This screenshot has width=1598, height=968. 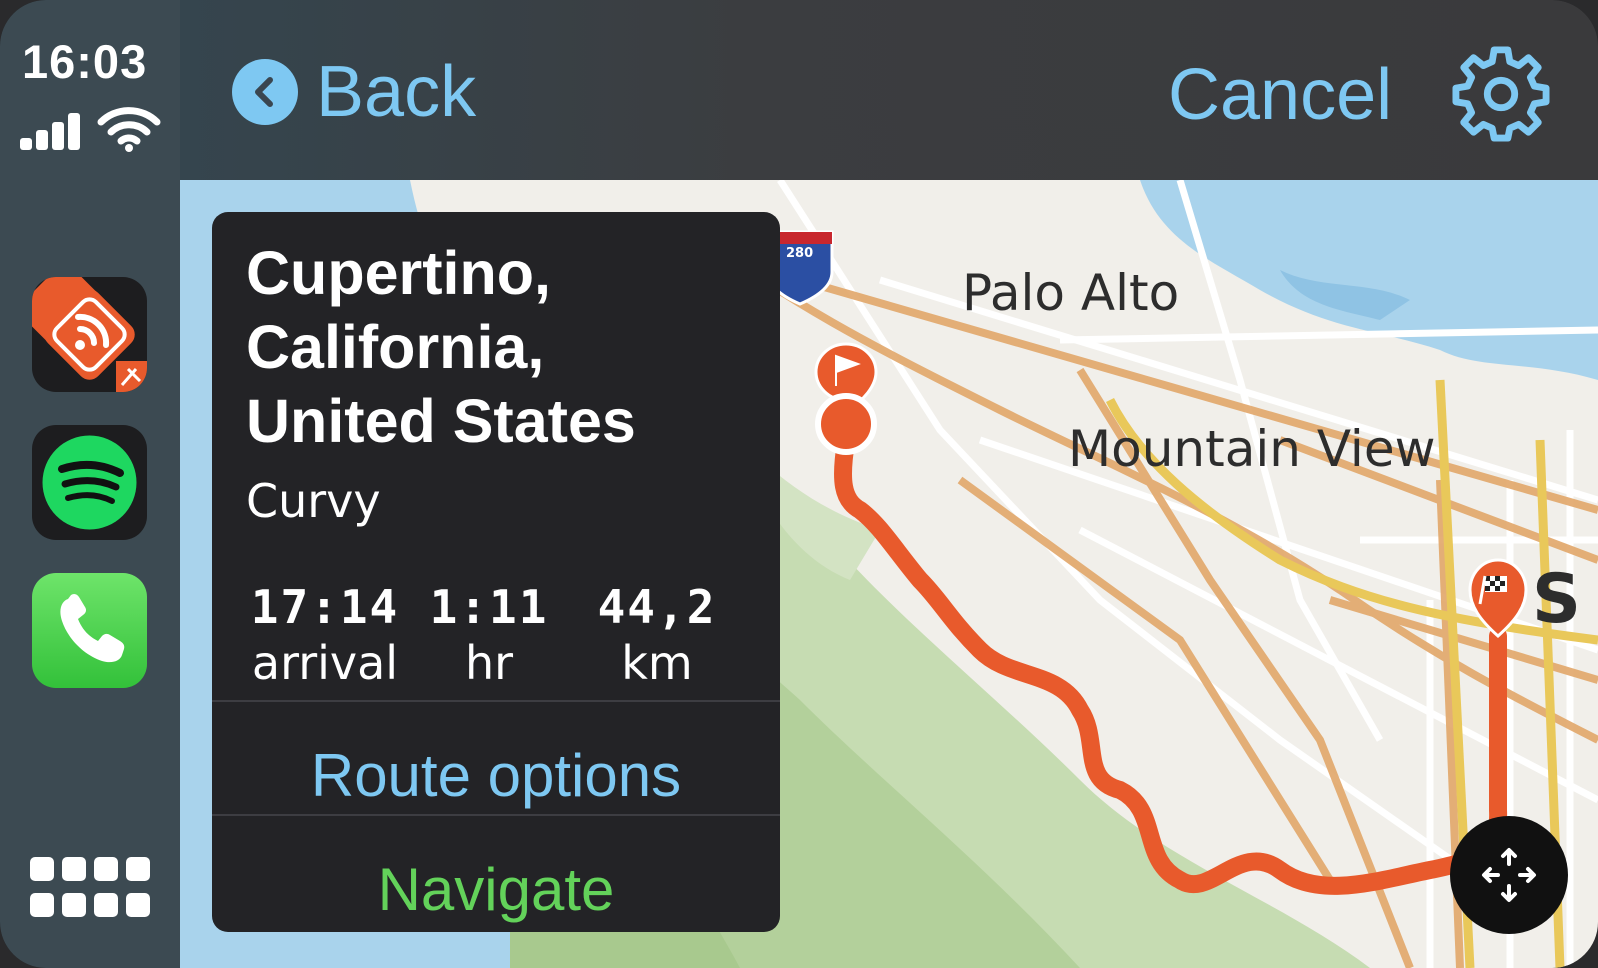 I want to click on duration-unit: hr, so click(x=489, y=663).